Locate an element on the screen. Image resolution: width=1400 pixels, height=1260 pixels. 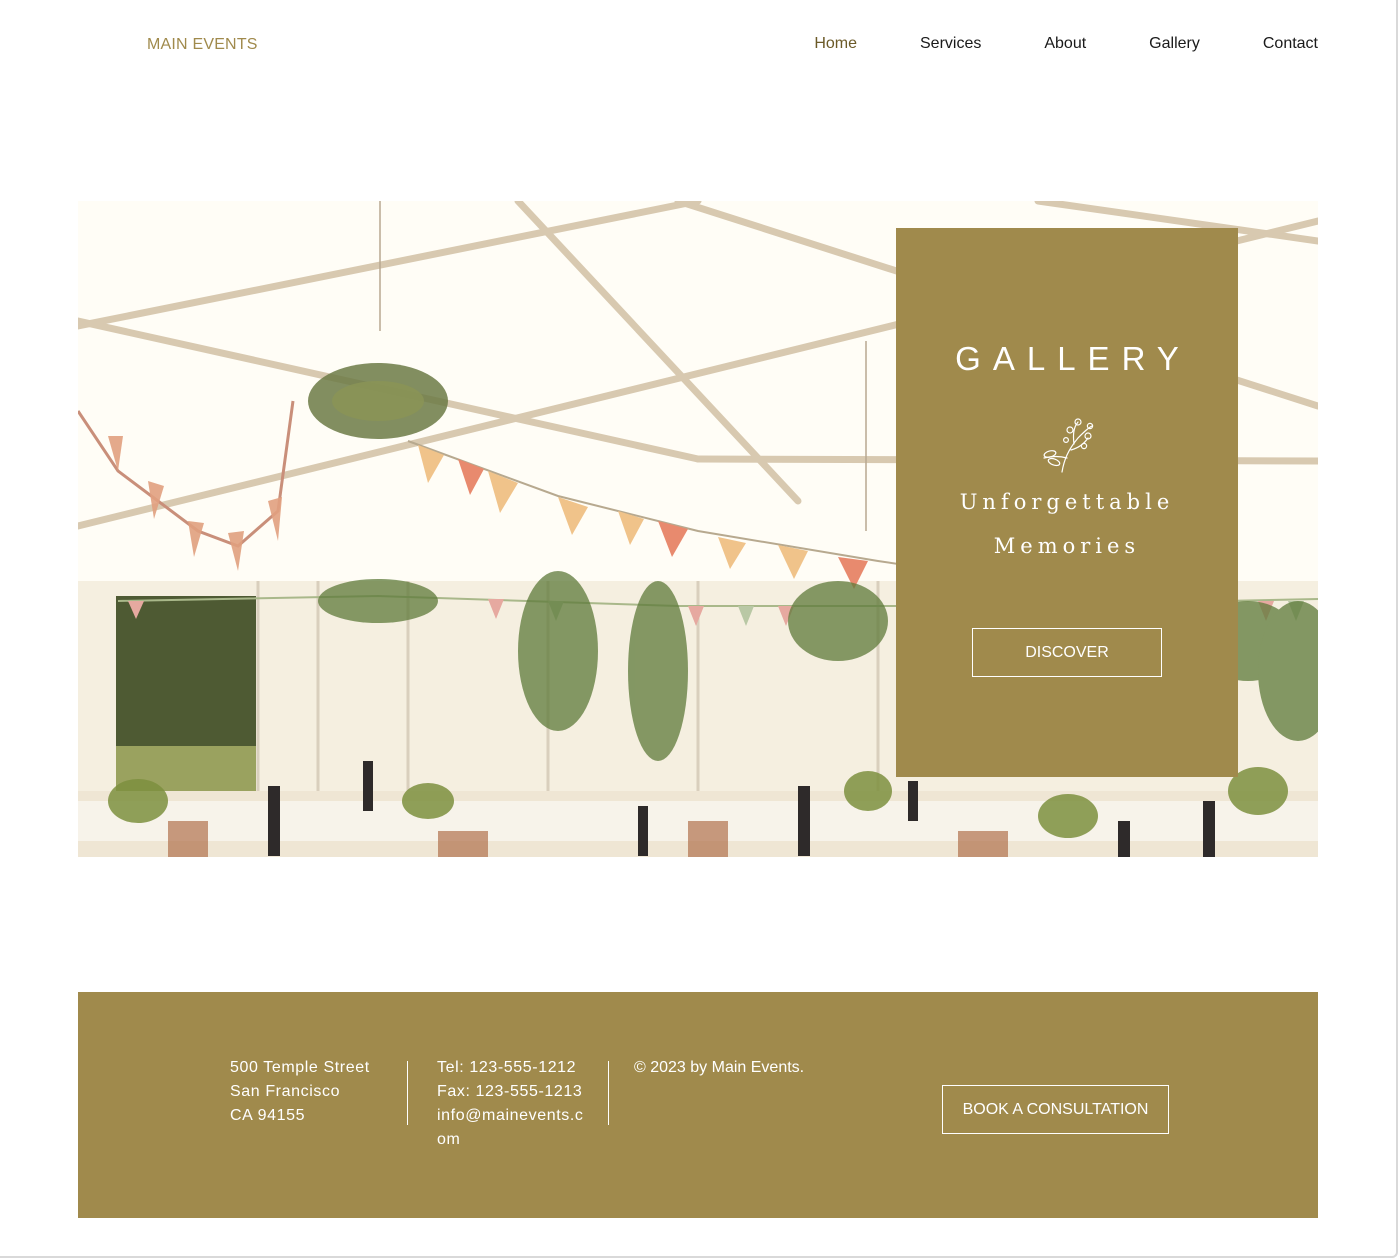
footer-address: 500 Temple Street San Francisco CA 94155 is located at coordinates (300, 1092).